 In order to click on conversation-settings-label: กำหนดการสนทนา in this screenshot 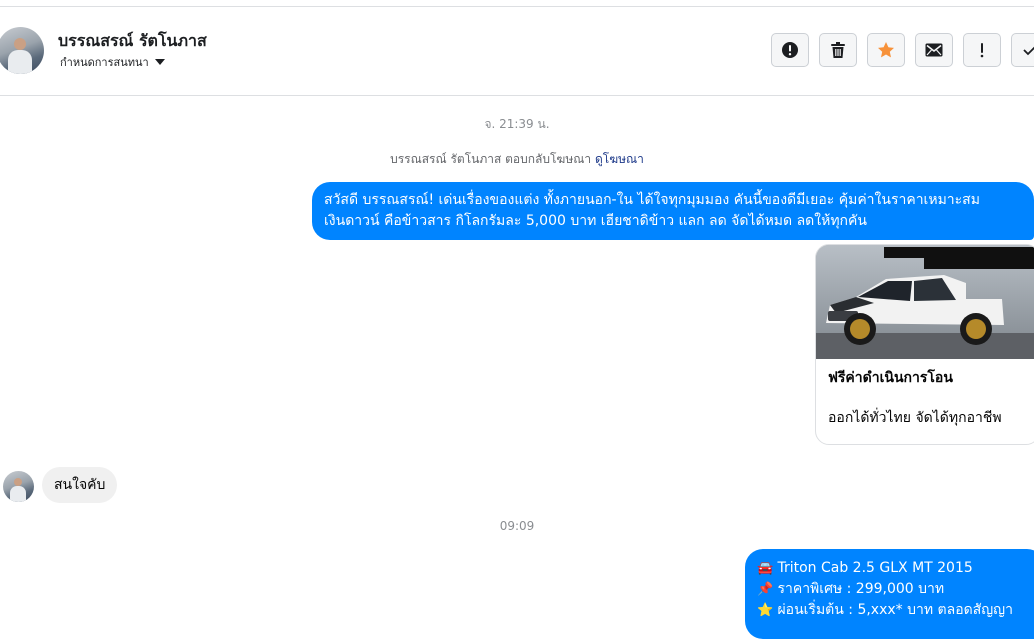, I will do `click(104, 62)`.